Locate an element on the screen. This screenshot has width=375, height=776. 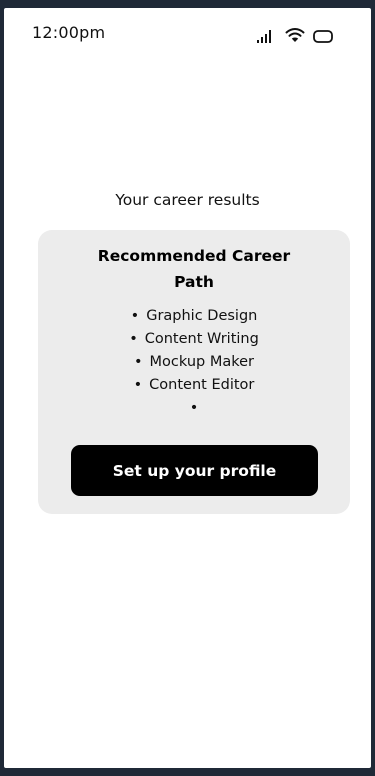
career-label: Mockup Maker is located at coordinates (202, 362).